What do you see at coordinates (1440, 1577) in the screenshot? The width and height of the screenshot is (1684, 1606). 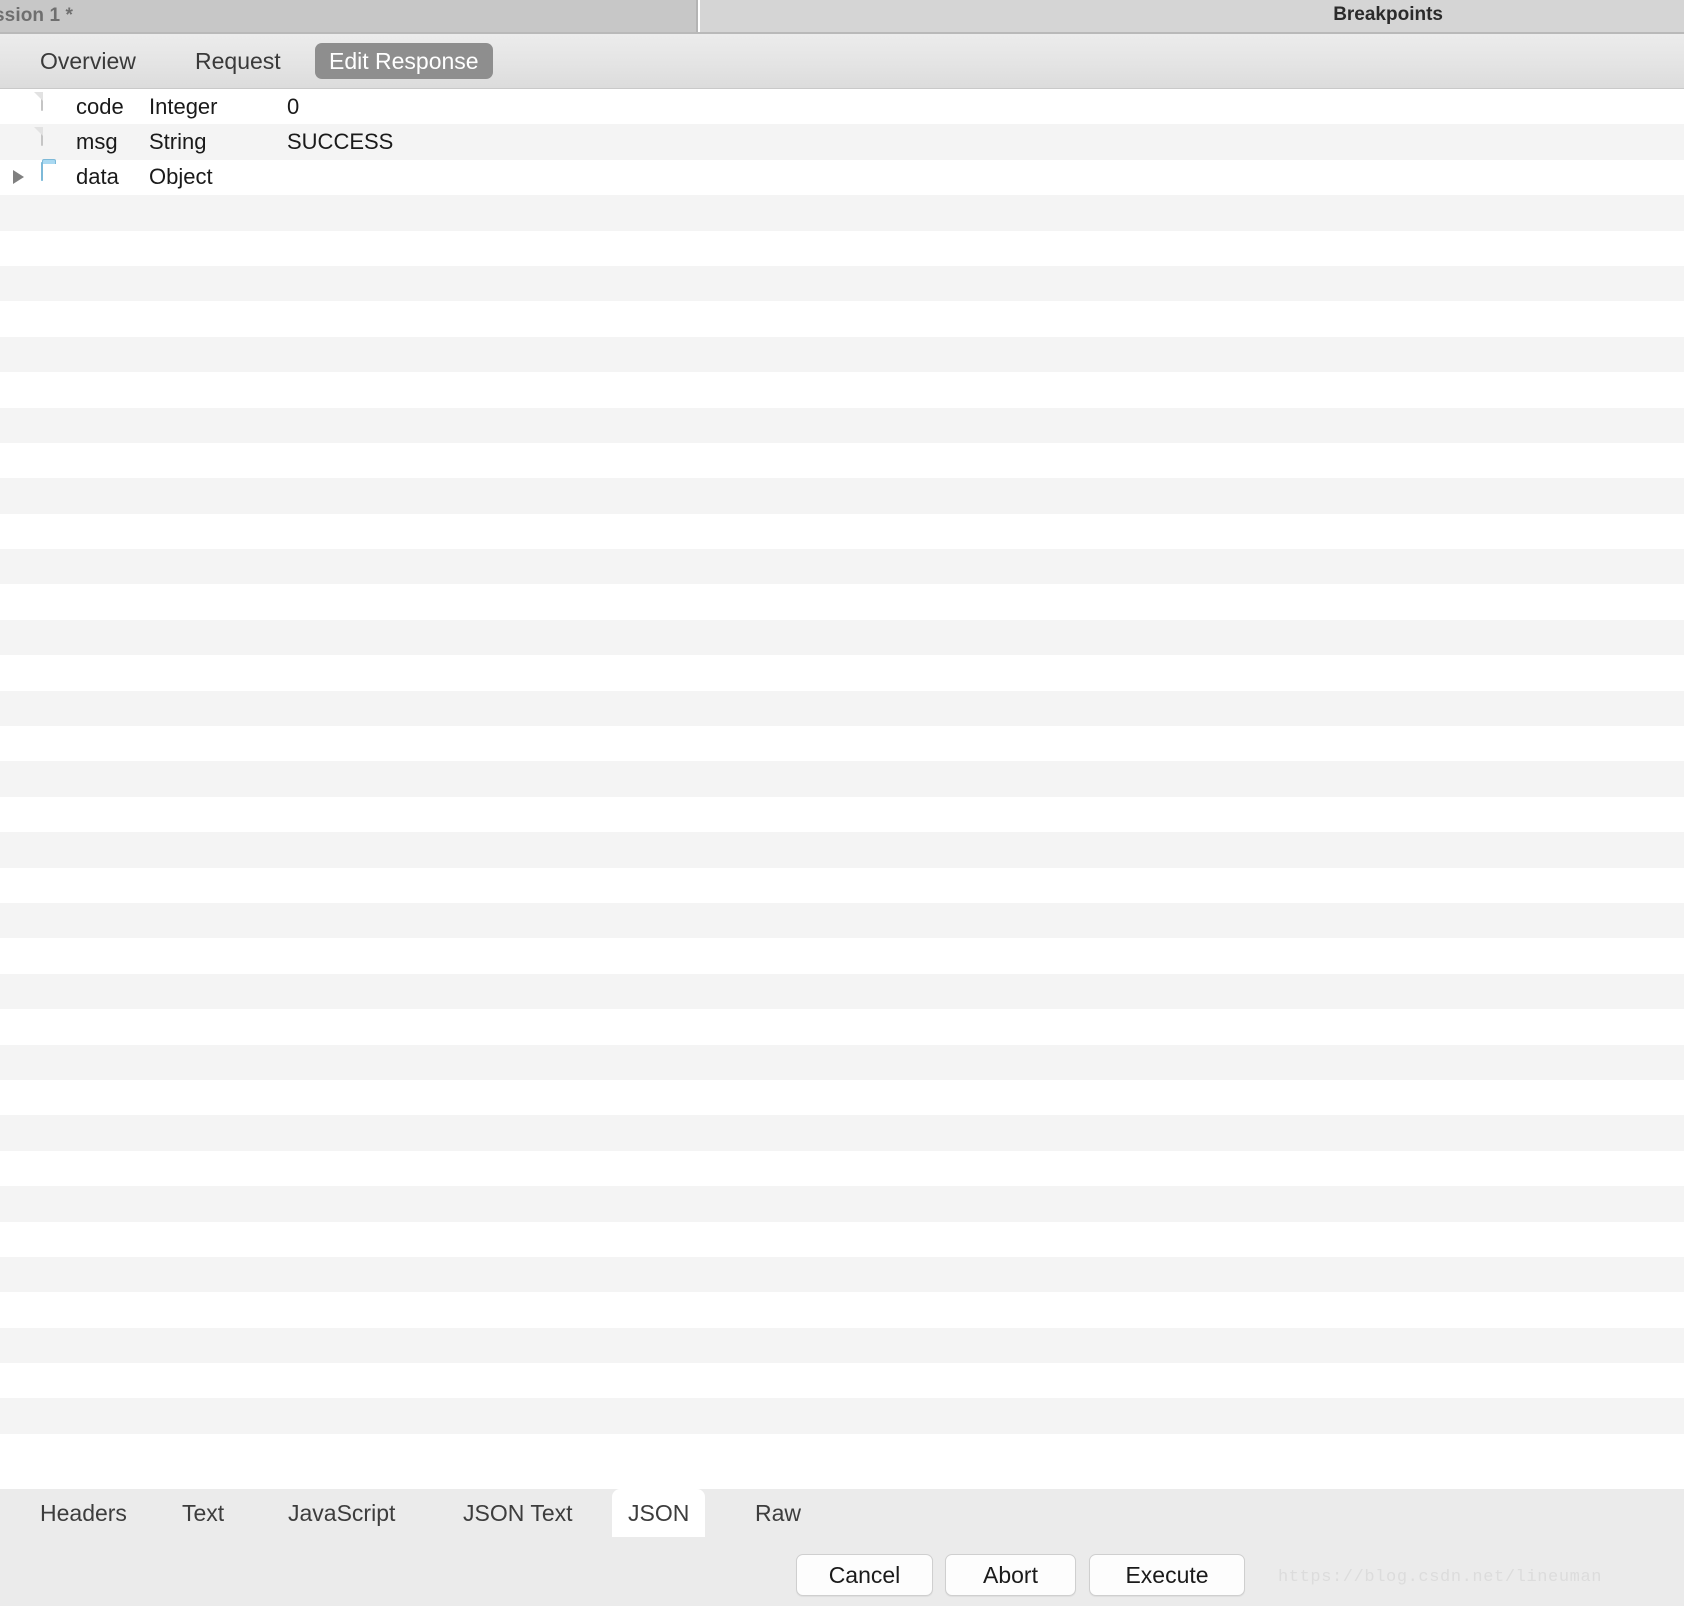 I see `watermark-text: https://blog.csdn.net/lineuman` at bounding box center [1440, 1577].